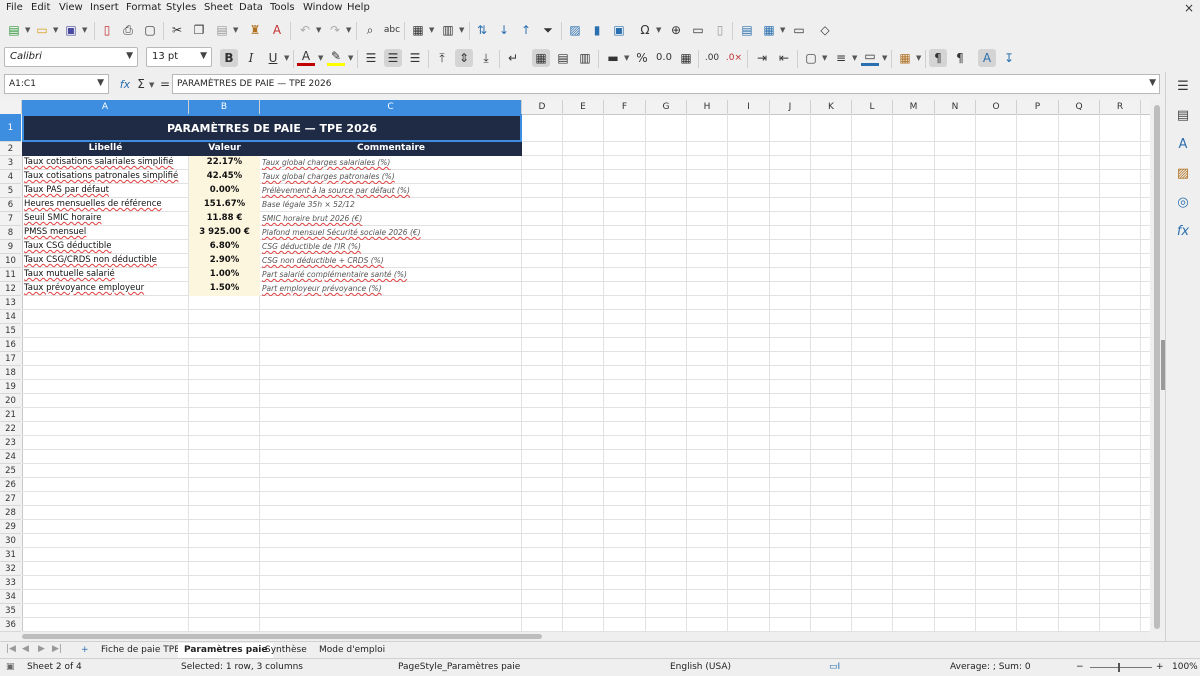 This screenshot has height=676, width=1200. What do you see at coordinates (1185, 667) in the screenshot?
I see `zoom-level: 100%` at bounding box center [1185, 667].